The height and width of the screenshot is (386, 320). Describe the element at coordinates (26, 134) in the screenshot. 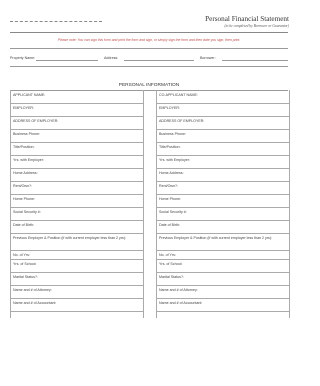

I see `applicant-field-label: Business Phone:` at that location.